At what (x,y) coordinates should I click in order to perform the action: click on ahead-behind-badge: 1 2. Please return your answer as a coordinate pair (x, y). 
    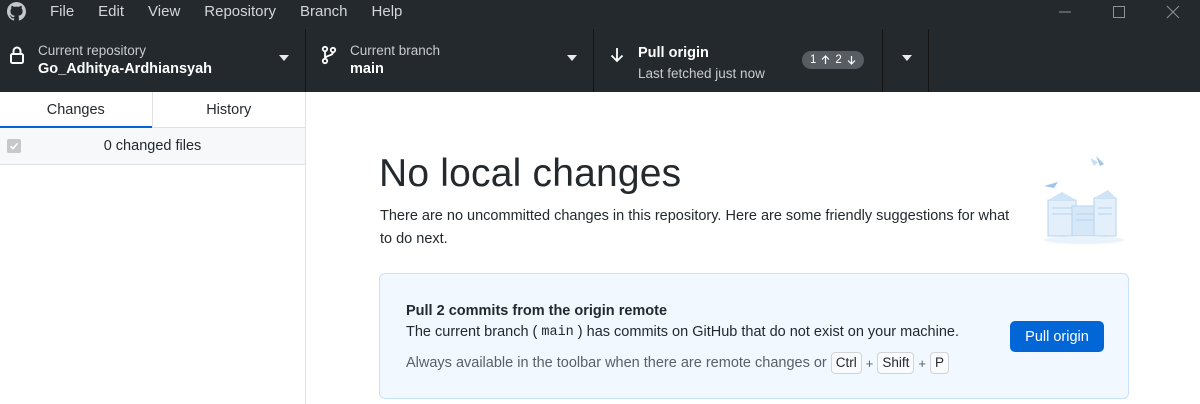
    Looking at the image, I should click on (833, 60).